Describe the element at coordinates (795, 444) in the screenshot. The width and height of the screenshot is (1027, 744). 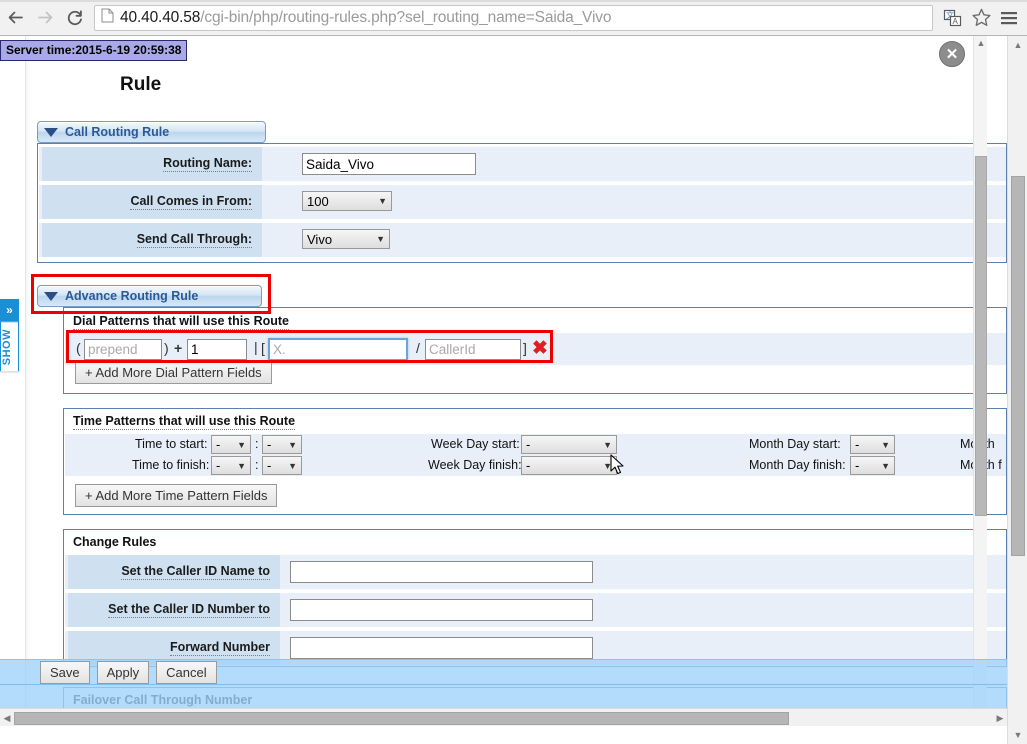
I see `month-day-start-label: Month Day start:` at that location.